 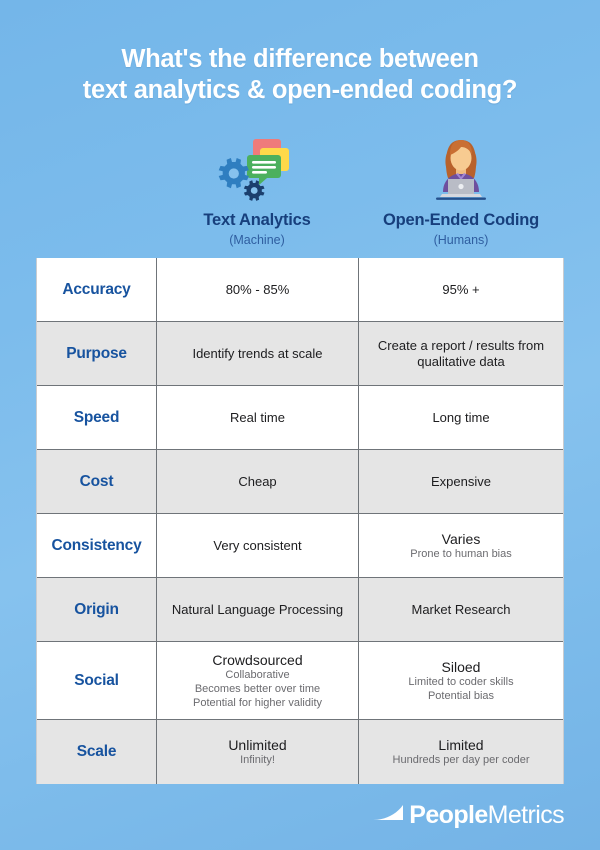 I want to click on logo-metrics-text: Metrics, so click(x=526, y=815).